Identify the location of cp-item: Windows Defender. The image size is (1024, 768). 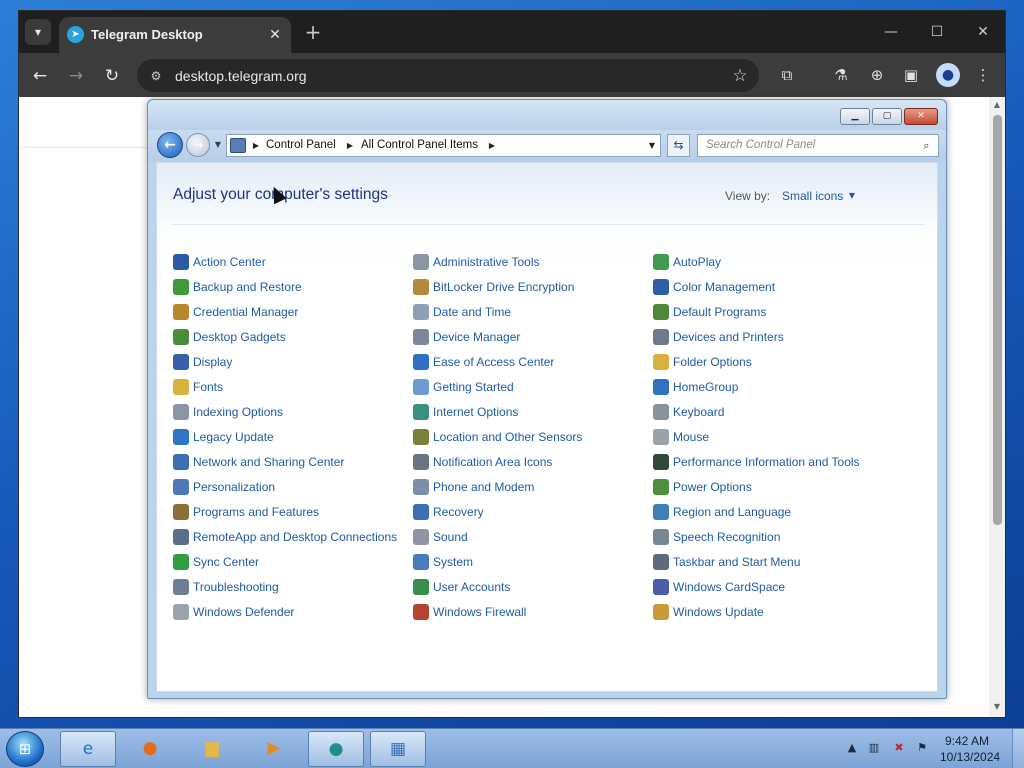
(293, 614).